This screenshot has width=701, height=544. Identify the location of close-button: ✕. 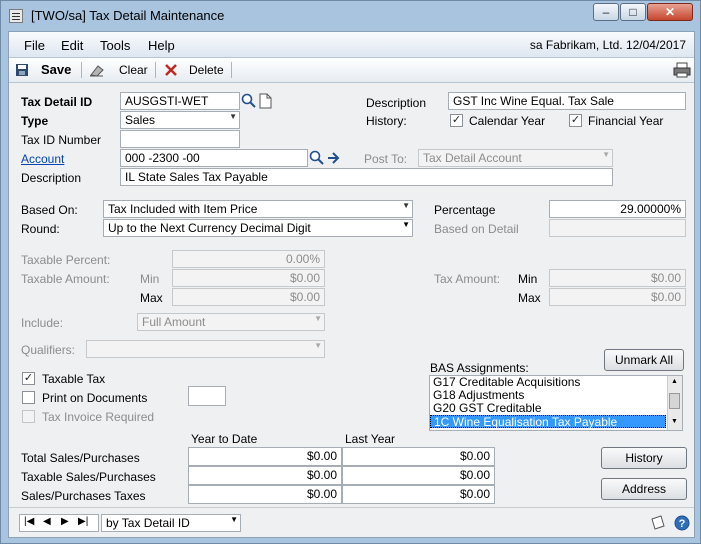
(670, 12).